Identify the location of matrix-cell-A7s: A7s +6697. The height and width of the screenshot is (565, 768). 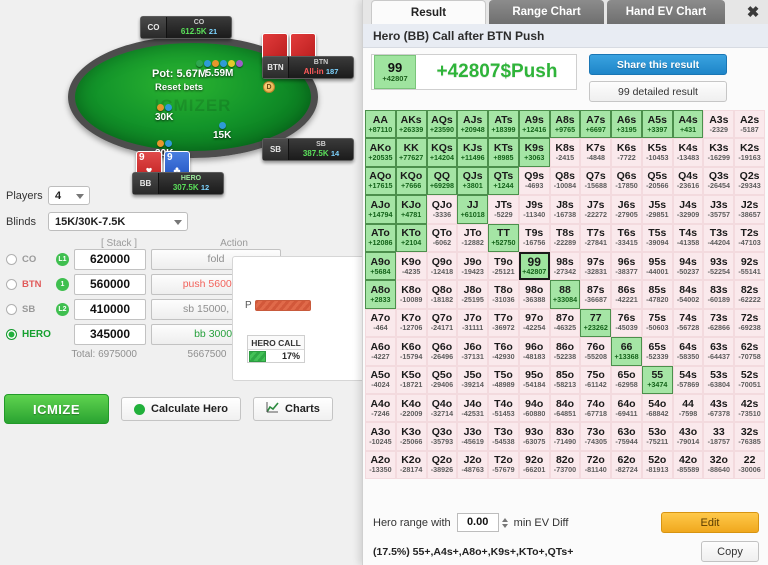
(596, 124).